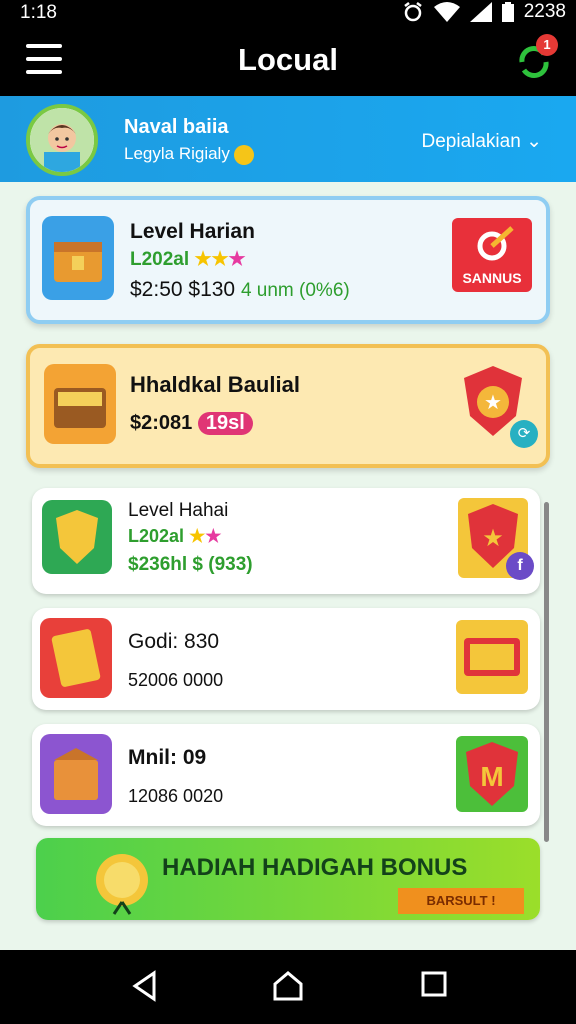 This screenshot has height=1024, width=576. What do you see at coordinates (446, 12) in the screenshot?
I see `wifi-icon` at bounding box center [446, 12].